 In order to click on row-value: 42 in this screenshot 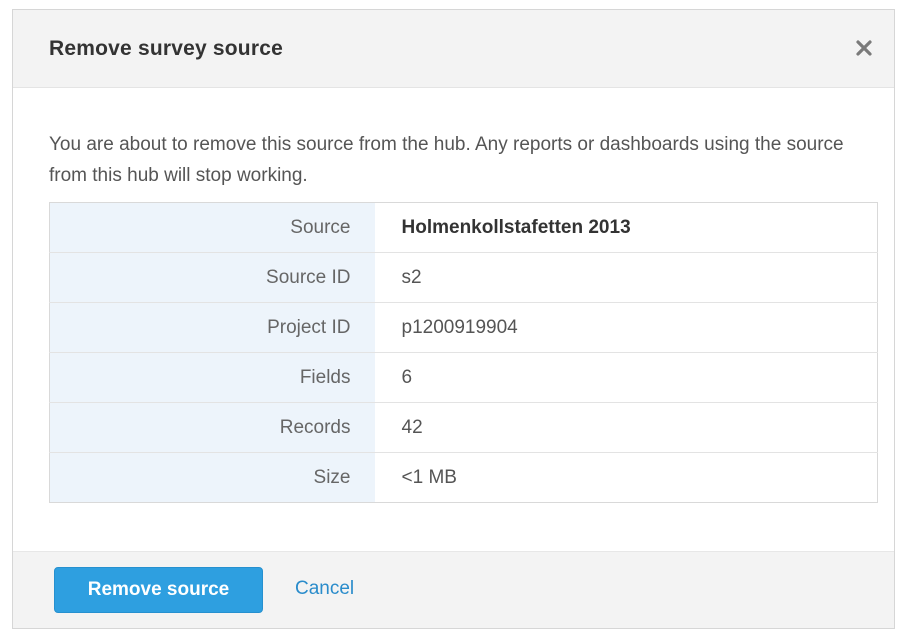, I will do `click(626, 427)`.